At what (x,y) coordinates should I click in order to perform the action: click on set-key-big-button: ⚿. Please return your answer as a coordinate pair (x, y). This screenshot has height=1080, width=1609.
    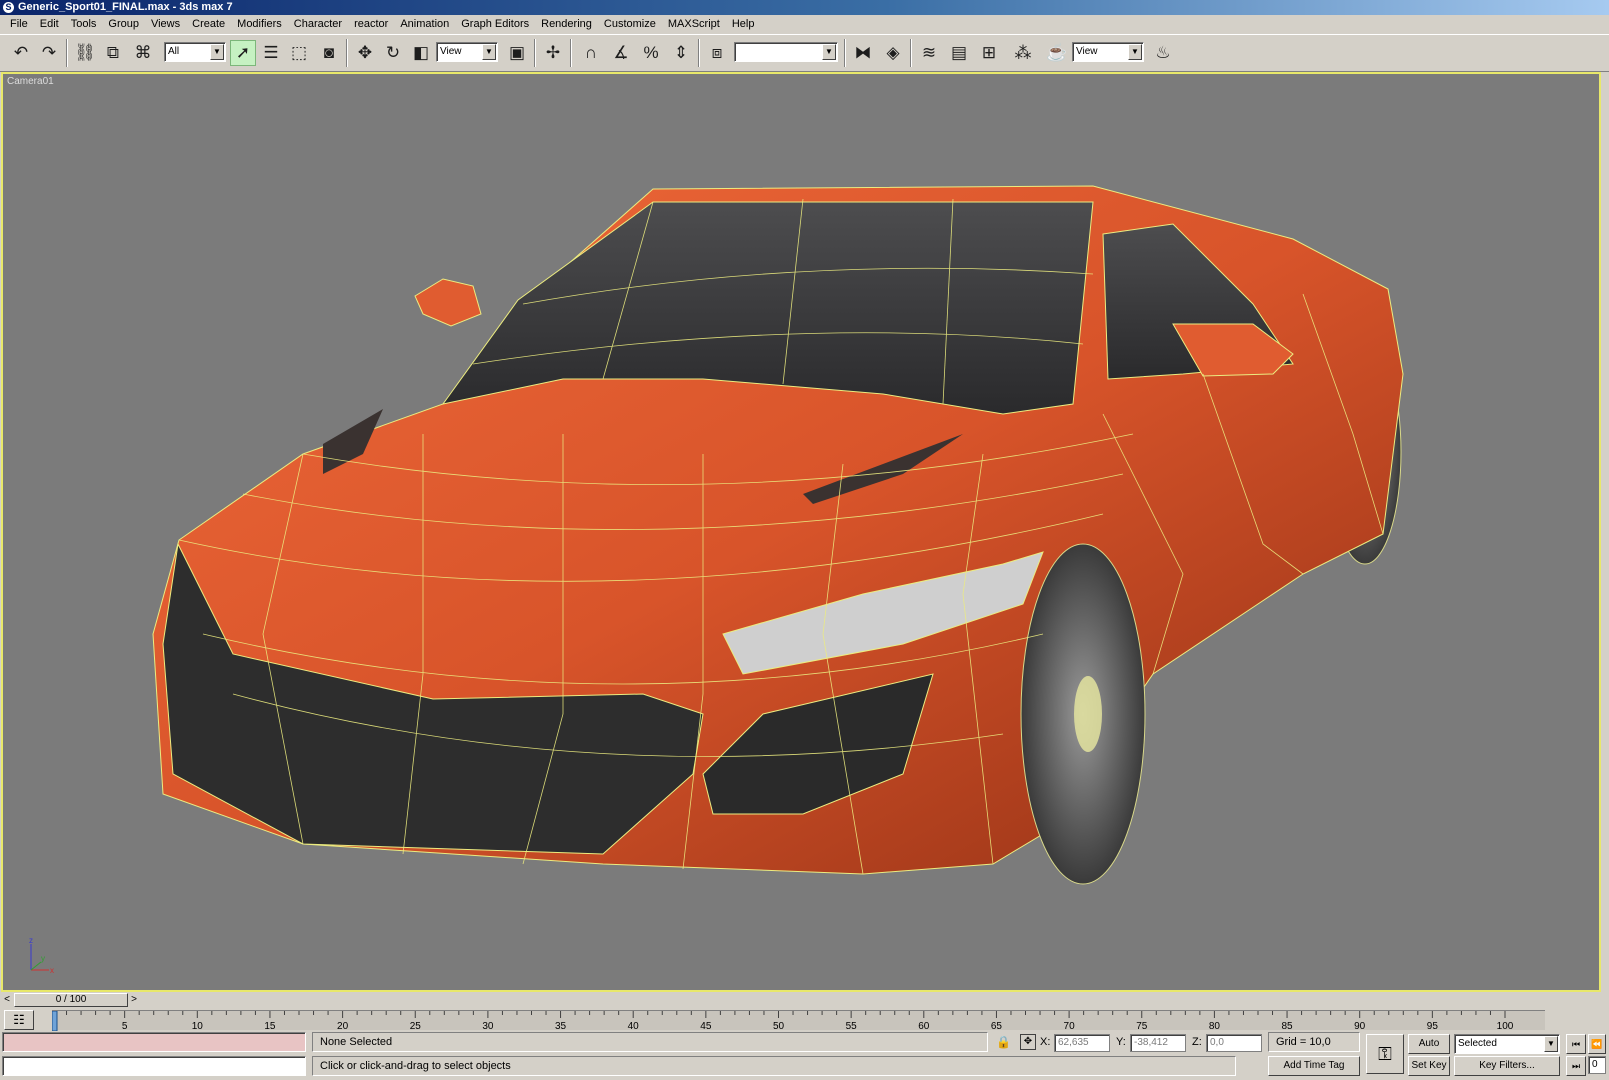
    Looking at the image, I should click on (1385, 1054).